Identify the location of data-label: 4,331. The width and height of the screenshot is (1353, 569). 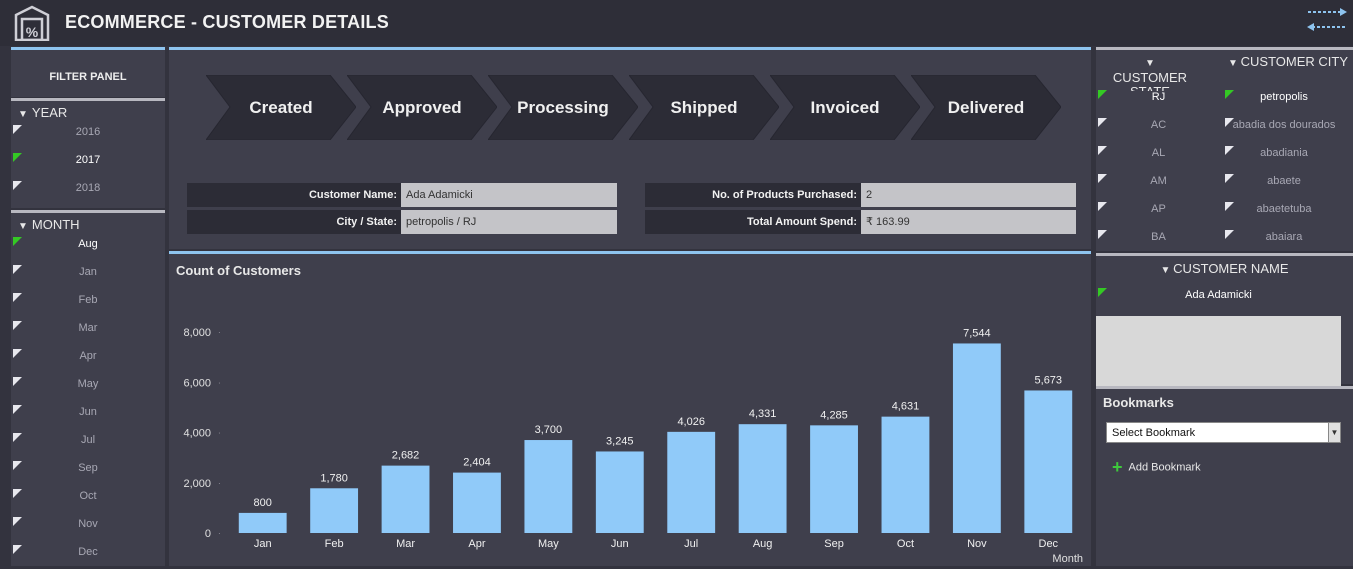
(763, 414).